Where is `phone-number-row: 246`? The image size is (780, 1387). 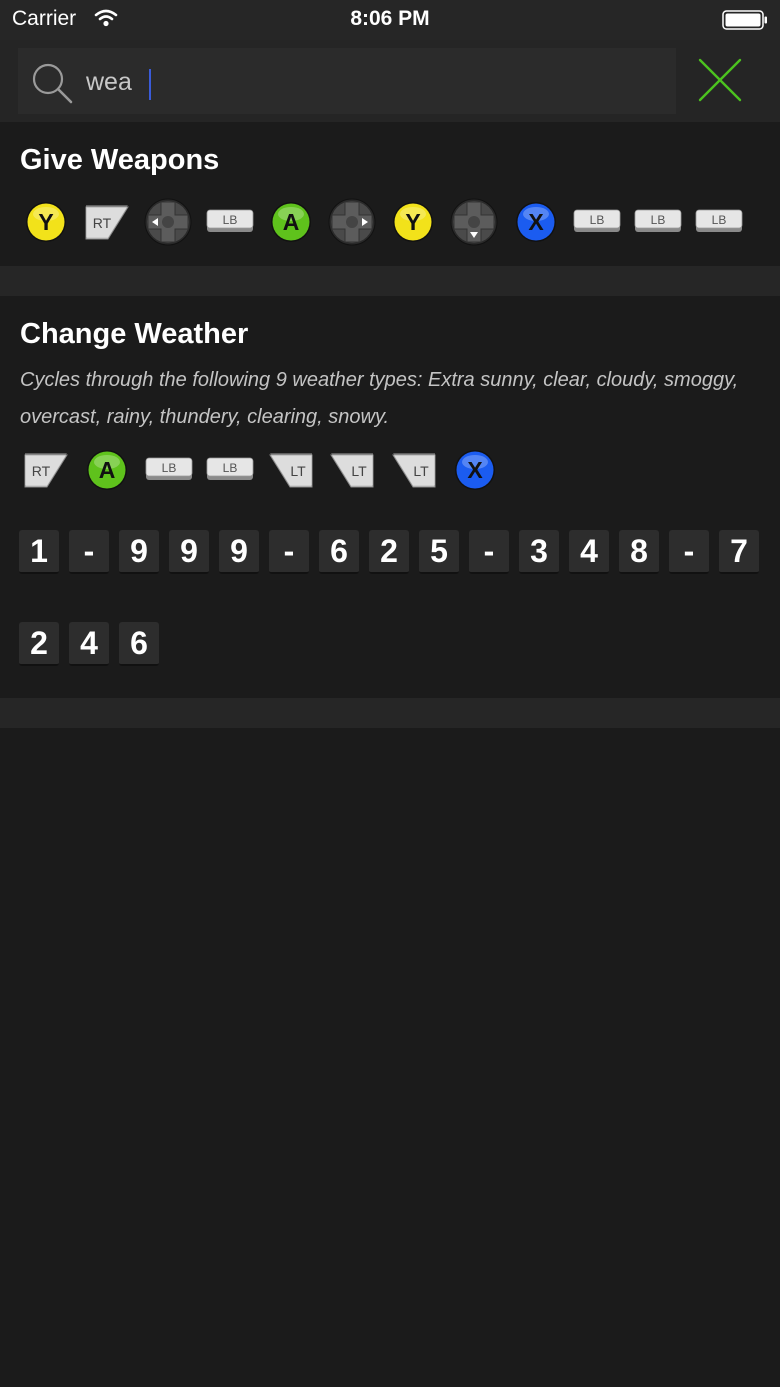
phone-number-row: 246 is located at coordinates (94, 644).